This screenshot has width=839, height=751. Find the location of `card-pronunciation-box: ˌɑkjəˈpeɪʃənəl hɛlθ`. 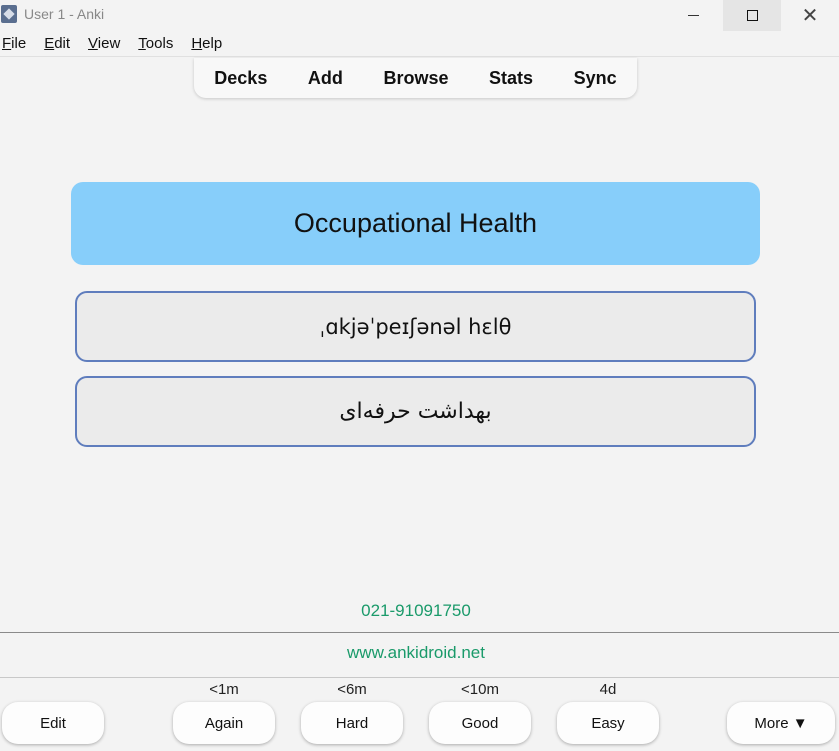

card-pronunciation-box: ˌɑkjəˈpeɪʃənəl hɛlθ is located at coordinates (415, 326).